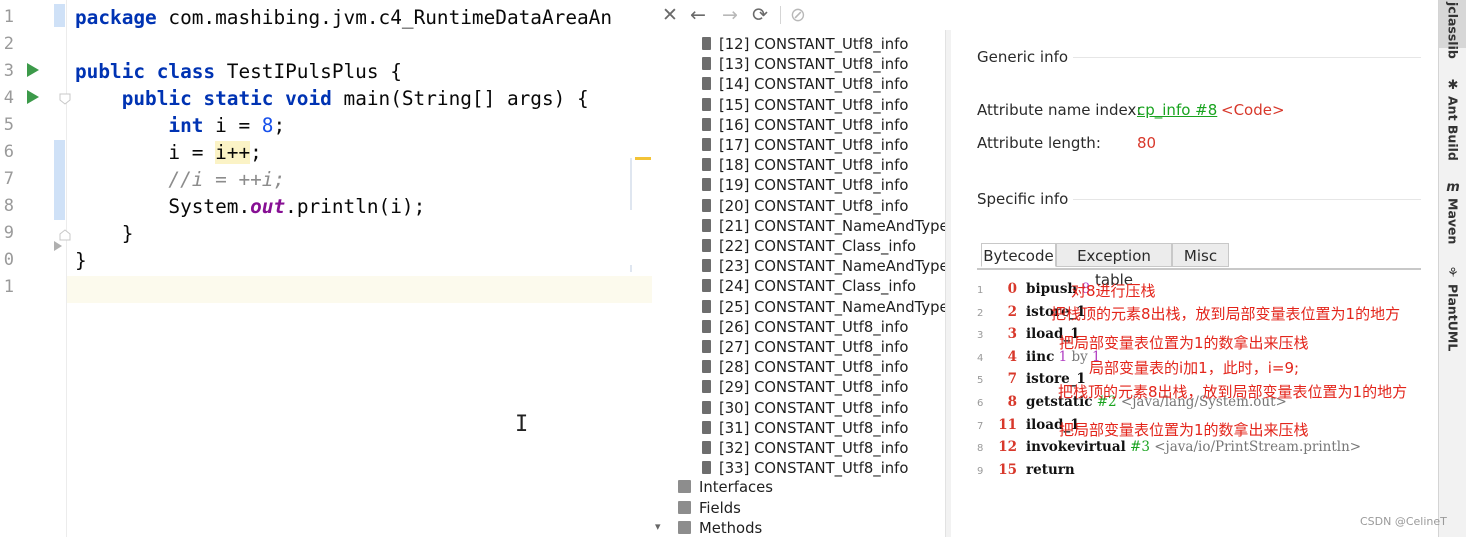  Describe the element at coordinates (1113, 291) in the screenshot. I see `annotation-note: 对8进行压栈` at that location.